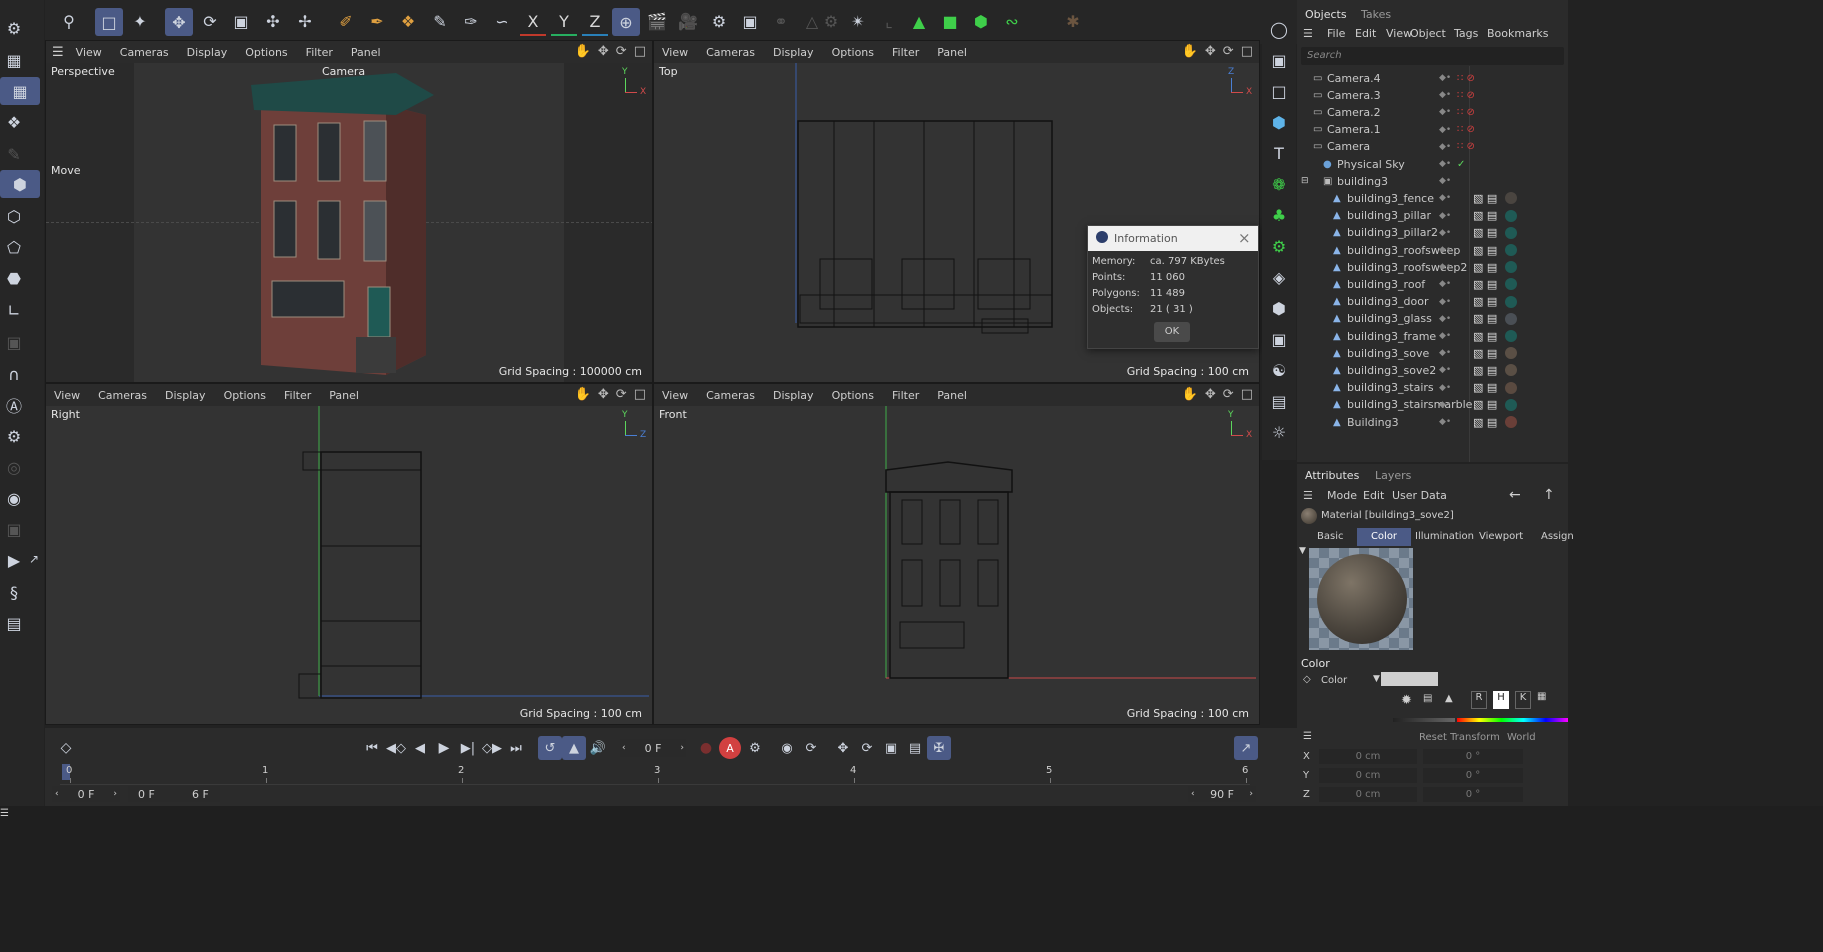  I want to click on play-icon: ▶, so click(444, 748).